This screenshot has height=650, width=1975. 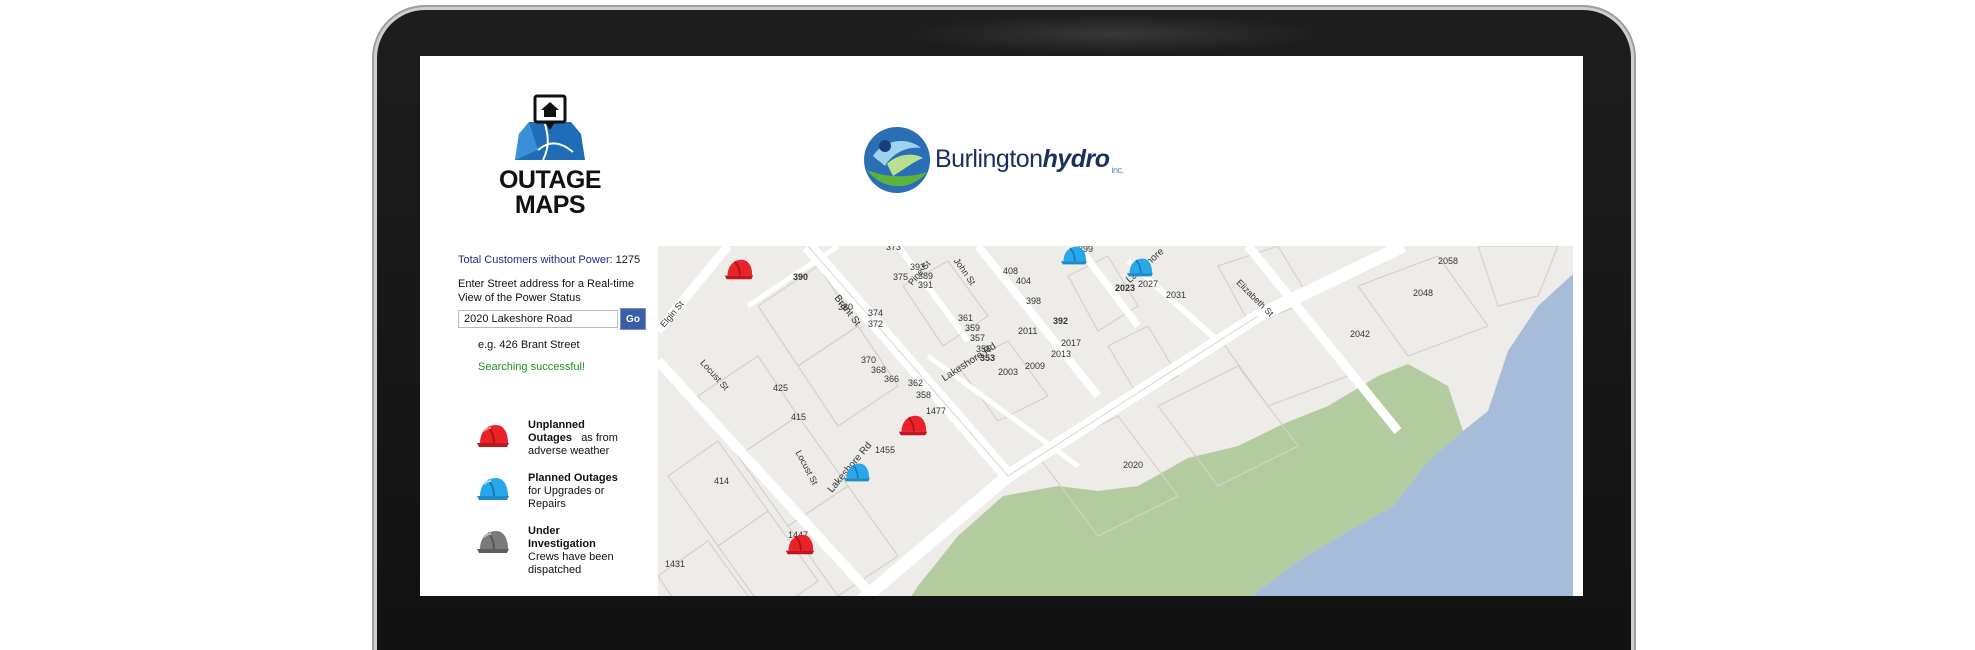 What do you see at coordinates (846, 307) in the screenshot?
I see `address-380: 380` at bounding box center [846, 307].